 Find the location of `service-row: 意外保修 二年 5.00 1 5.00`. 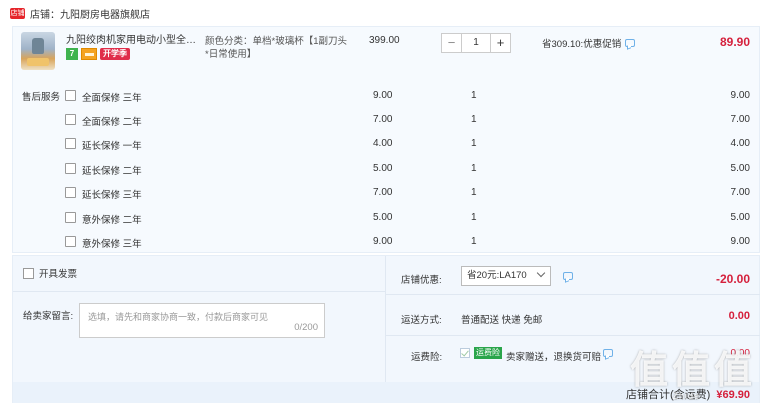

service-row: 意外保修 二年 5.00 1 5.00 is located at coordinates (386, 219).